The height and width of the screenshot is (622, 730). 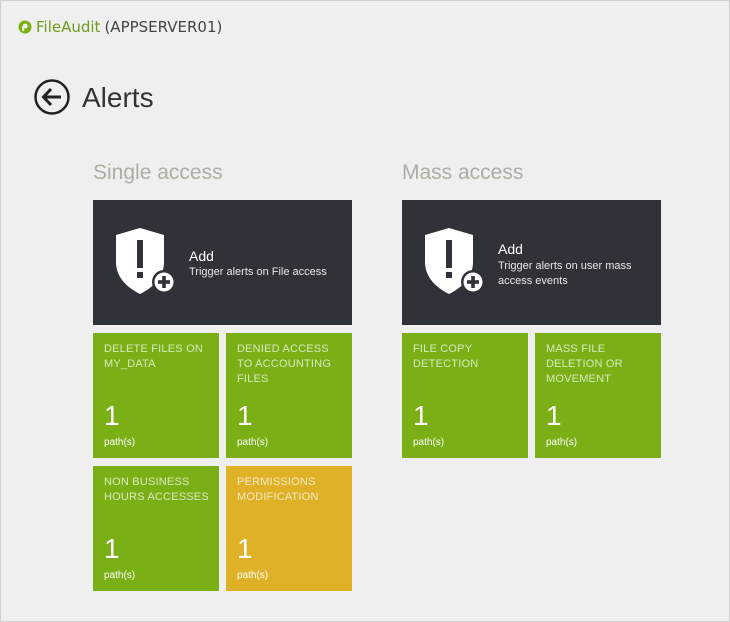 I want to click on section-title-single-access: Single access, so click(x=158, y=172).